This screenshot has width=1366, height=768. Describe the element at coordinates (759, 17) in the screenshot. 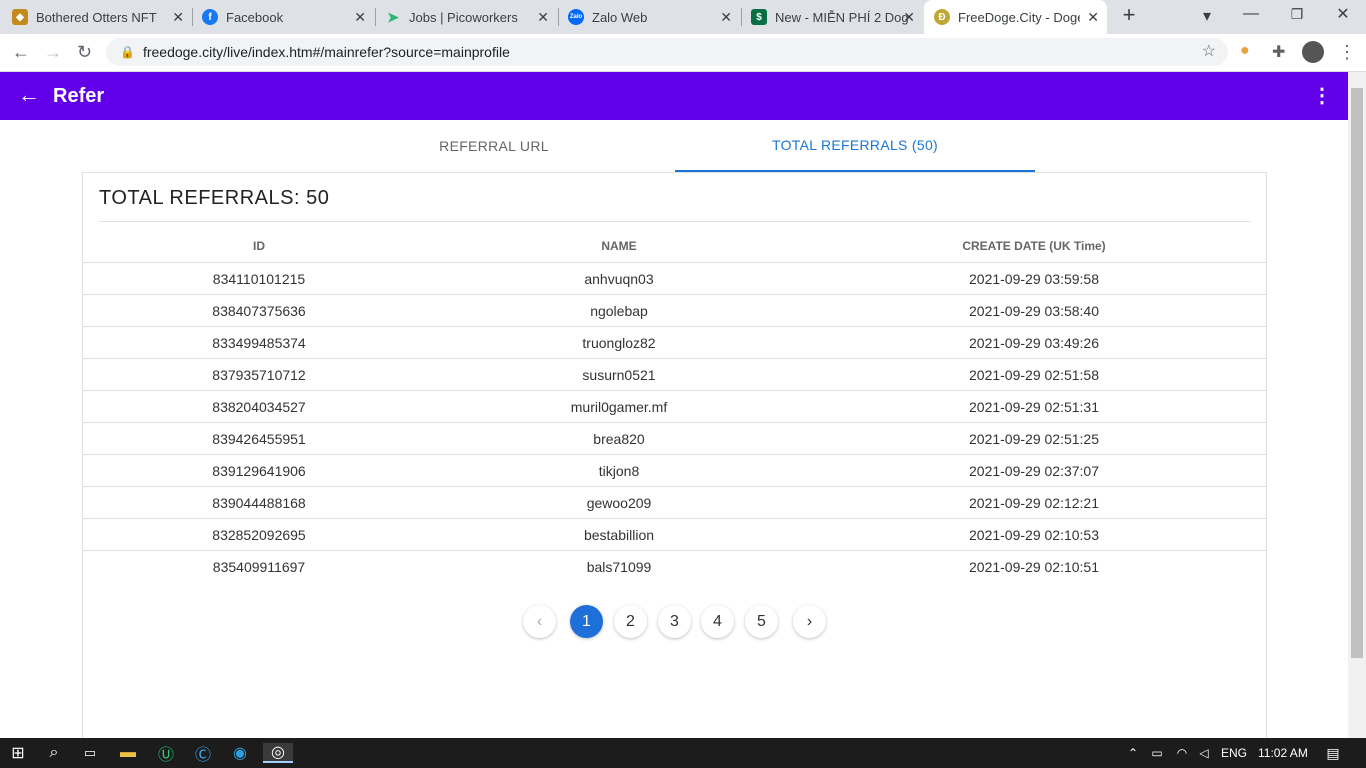

I see `dollar-icon: $` at that location.